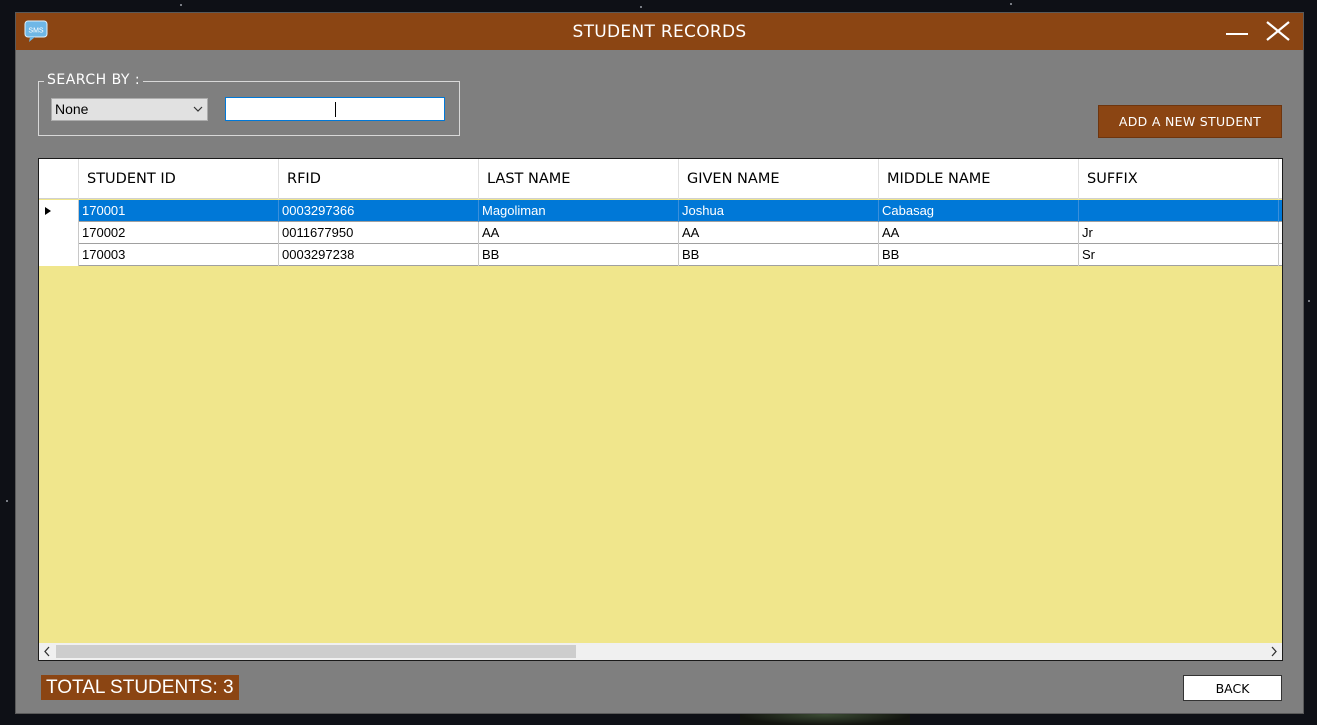 The image size is (1317, 725). What do you see at coordinates (179, 179) in the screenshot?
I see `column-header-student-id: STUDENT ID` at bounding box center [179, 179].